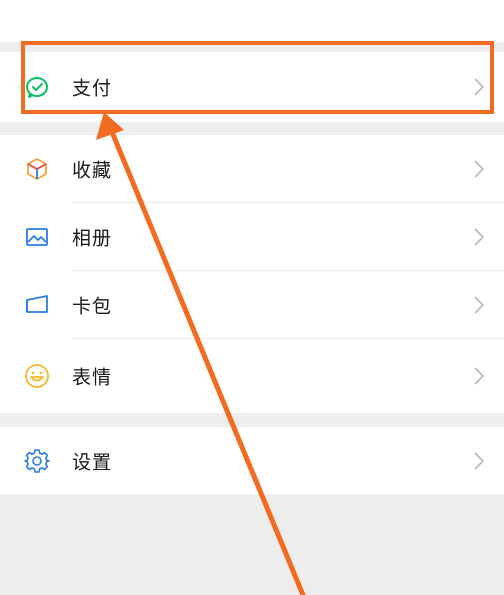 This screenshot has height=595, width=504. Describe the element at coordinates (252, 169) in the screenshot. I see `menu-item-favorites: 收藏` at that location.